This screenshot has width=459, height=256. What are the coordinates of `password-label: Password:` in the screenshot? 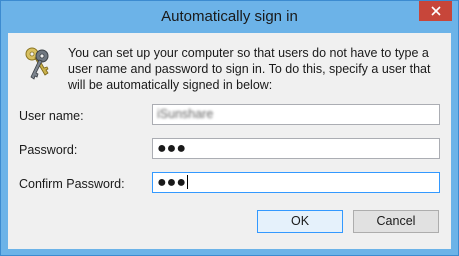 It's located at (48, 150).